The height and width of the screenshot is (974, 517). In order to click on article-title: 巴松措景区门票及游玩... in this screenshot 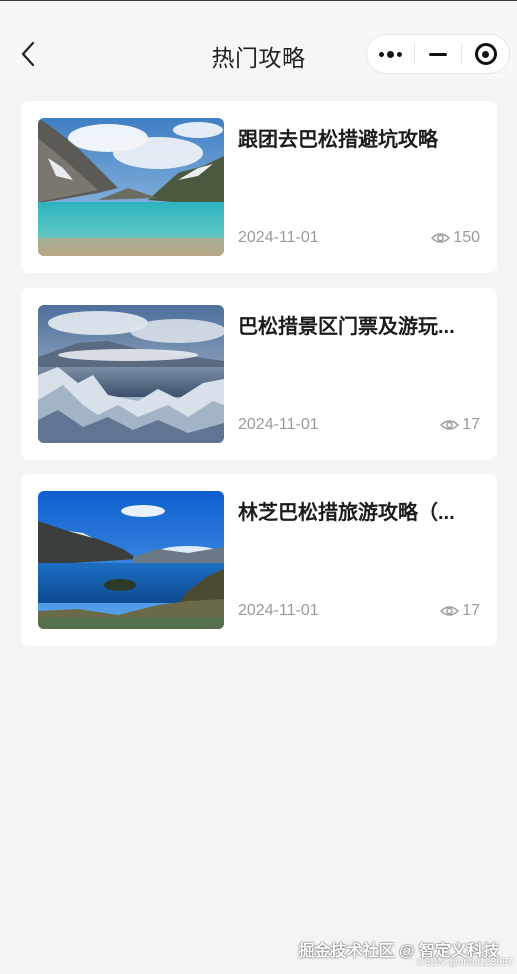, I will do `click(346, 327)`.